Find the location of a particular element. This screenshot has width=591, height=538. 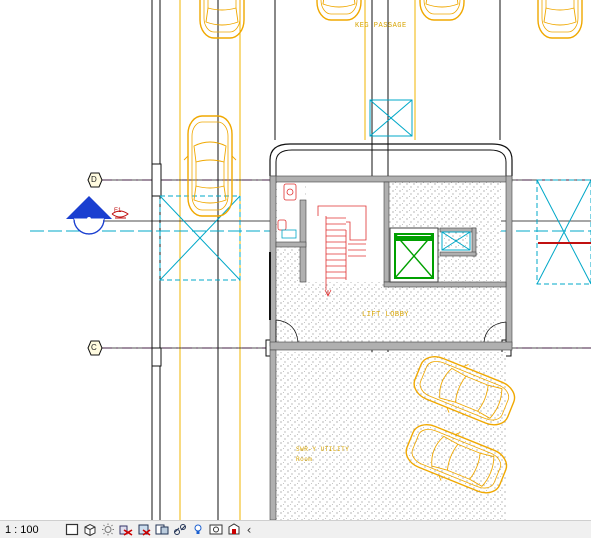

basement-room-label: SWR-Y UTILITY is located at coordinates (323, 449).